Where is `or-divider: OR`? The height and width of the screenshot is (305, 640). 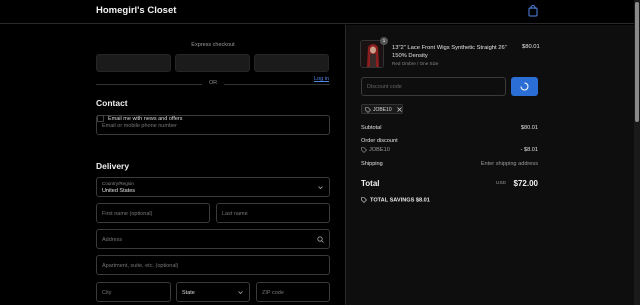 or-divider: OR is located at coordinates (213, 84).